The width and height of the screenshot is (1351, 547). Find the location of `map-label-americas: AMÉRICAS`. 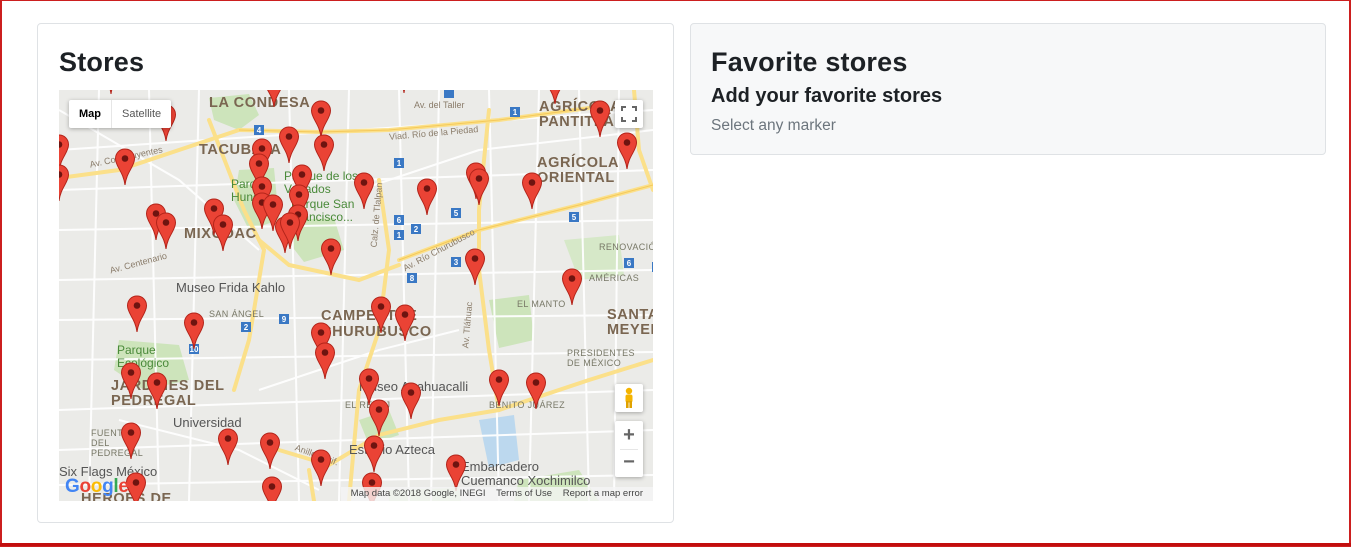

map-label-americas: AMÉRICAS is located at coordinates (614, 278).